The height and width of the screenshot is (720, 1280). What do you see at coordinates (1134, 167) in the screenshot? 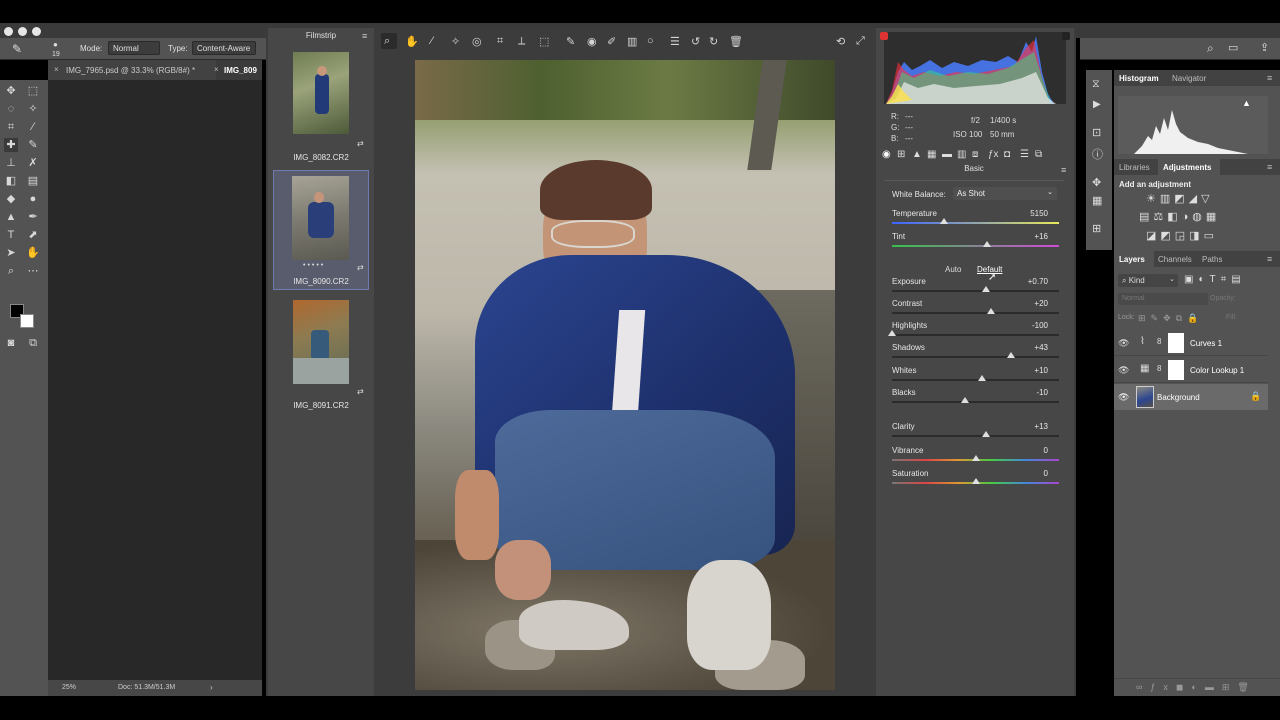
I see `tab-libraries: Libraries` at bounding box center [1134, 167].